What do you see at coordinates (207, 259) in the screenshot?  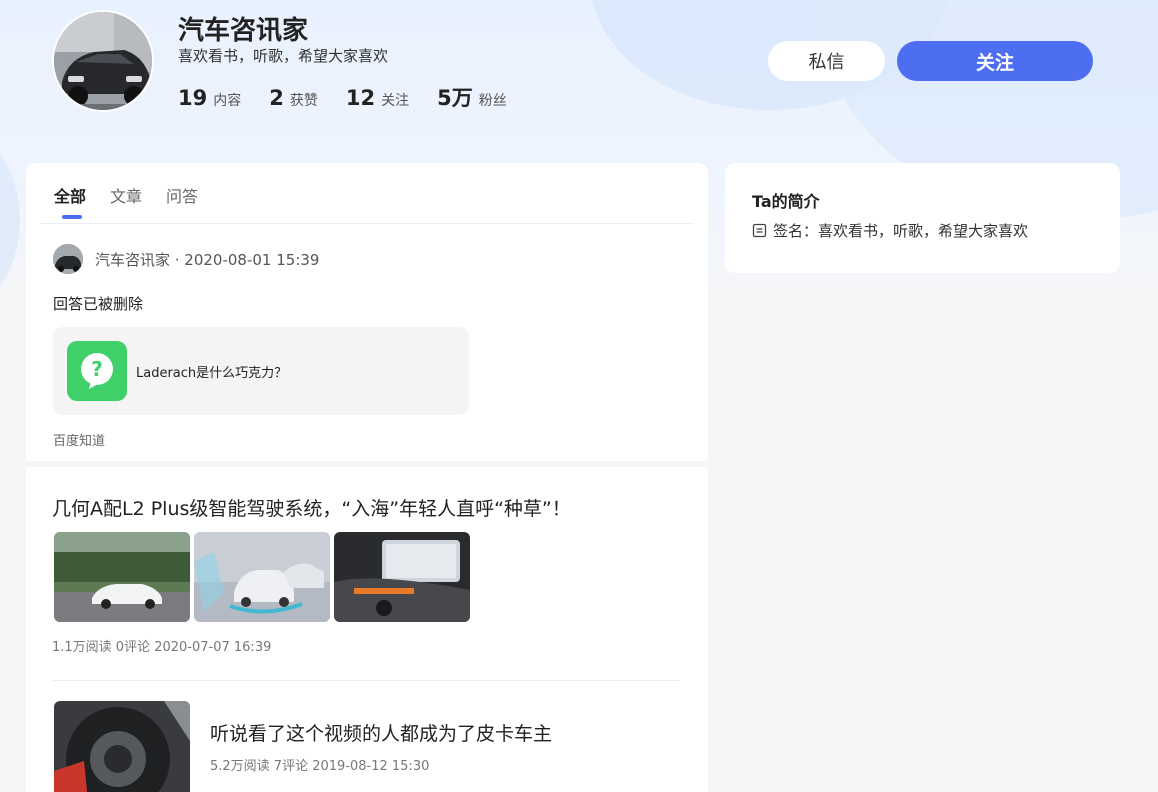 I see `answer-author-meta: 汽车咨讯家 · 2020-08-01 15:39` at bounding box center [207, 259].